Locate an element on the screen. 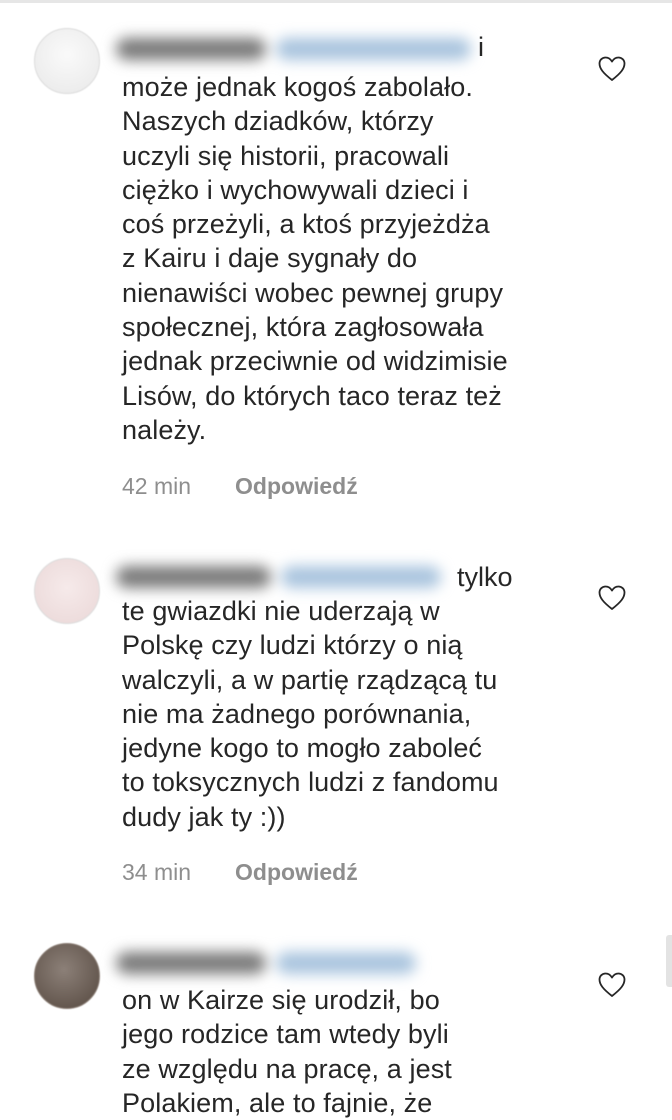 Image resolution: width=672 pixels, height=1120 pixels. comment-line: nie ma żadnego porównania, is located at coordinates (297, 713).